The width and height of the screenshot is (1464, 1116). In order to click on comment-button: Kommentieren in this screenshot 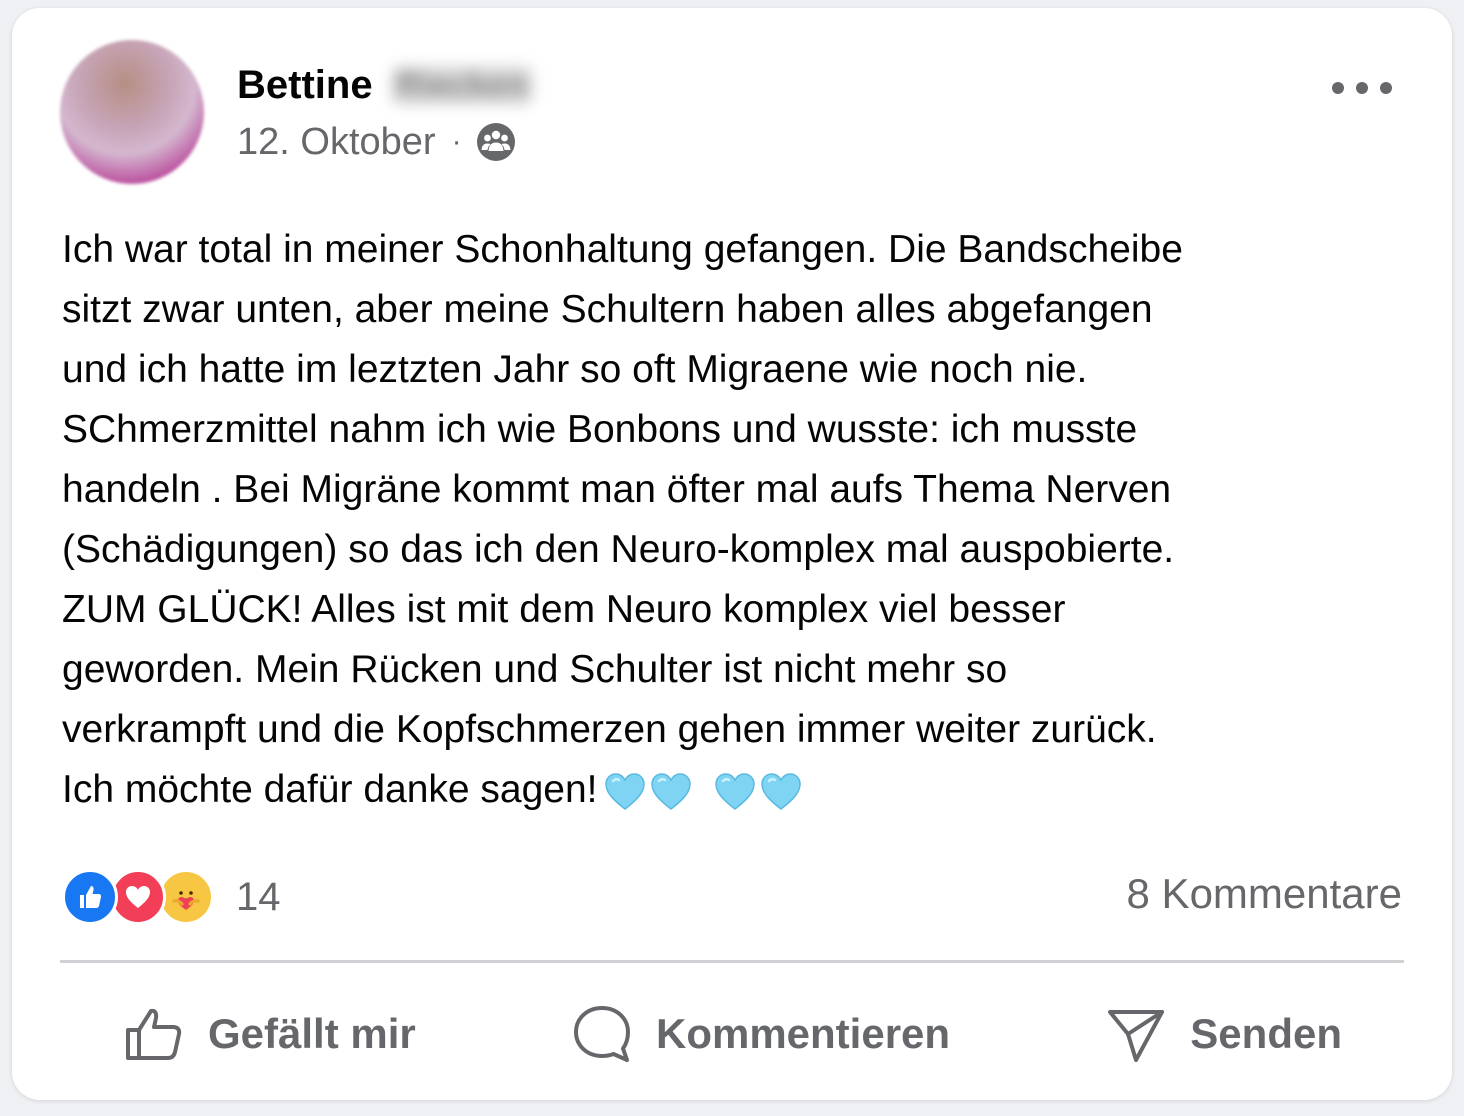, I will do `click(760, 1034)`.